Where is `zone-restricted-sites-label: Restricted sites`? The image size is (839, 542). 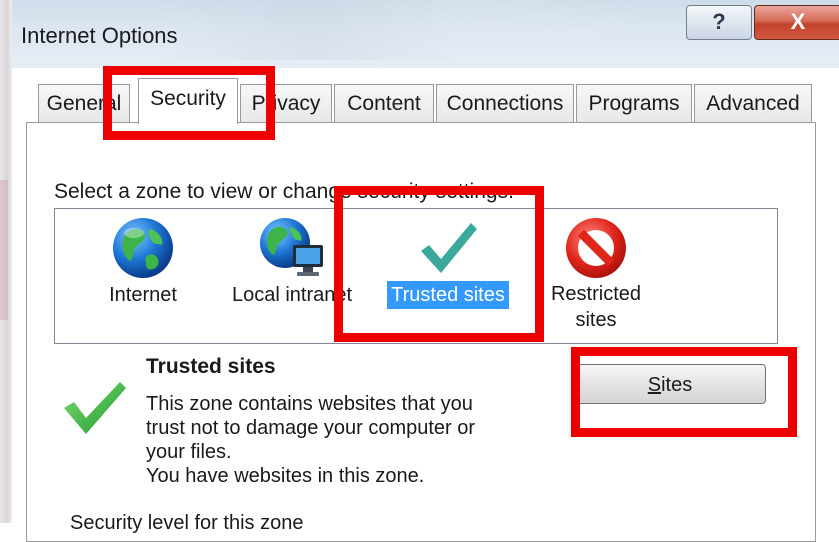 zone-restricted-sites-label: Restricted sites is located at coordinates (596, 307).